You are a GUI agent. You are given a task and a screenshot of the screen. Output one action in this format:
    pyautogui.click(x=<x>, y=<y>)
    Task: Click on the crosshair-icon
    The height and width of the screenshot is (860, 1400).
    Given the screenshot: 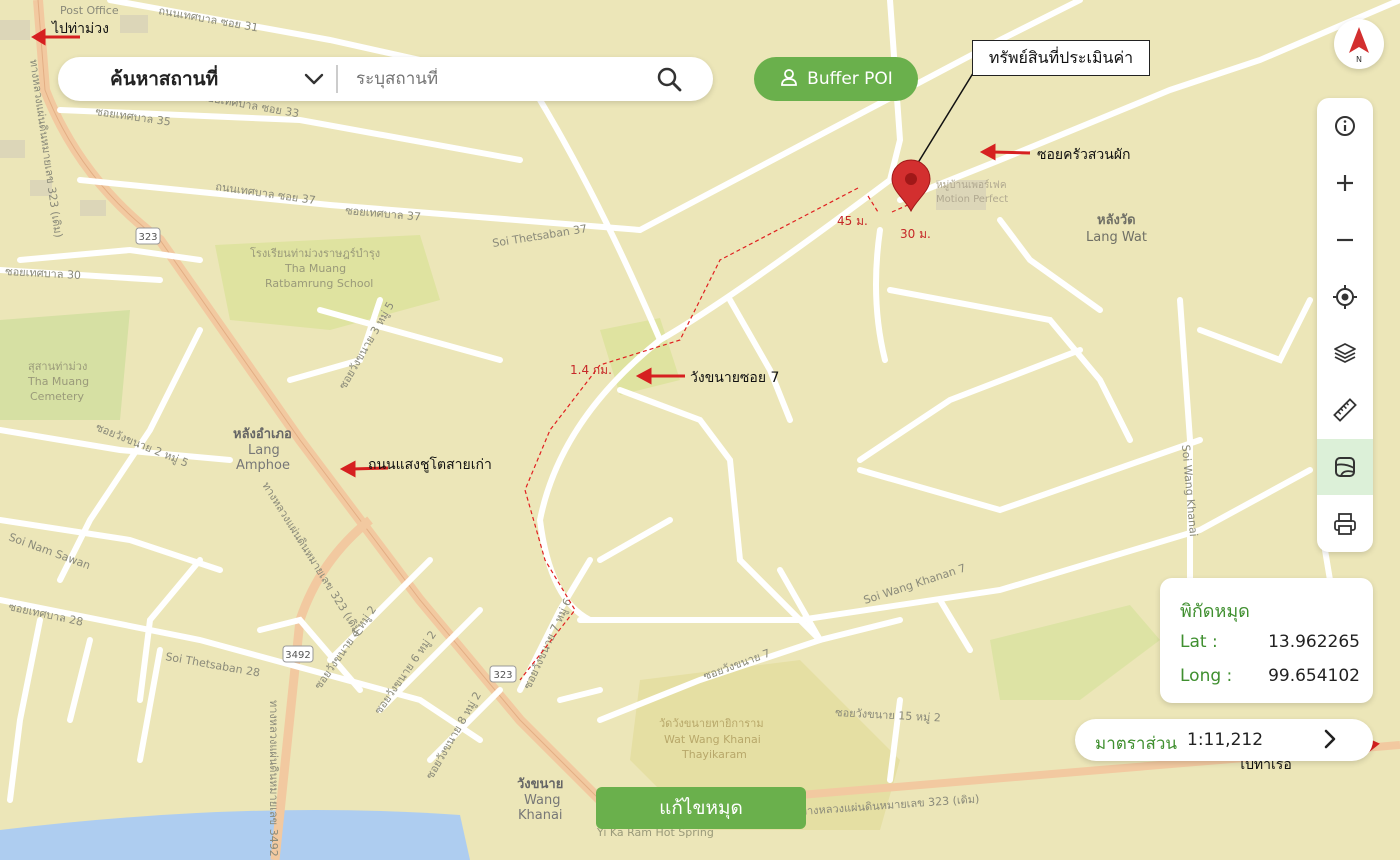 What is the action you would take?
    pyautogui.click(x=1345, y=296)
    